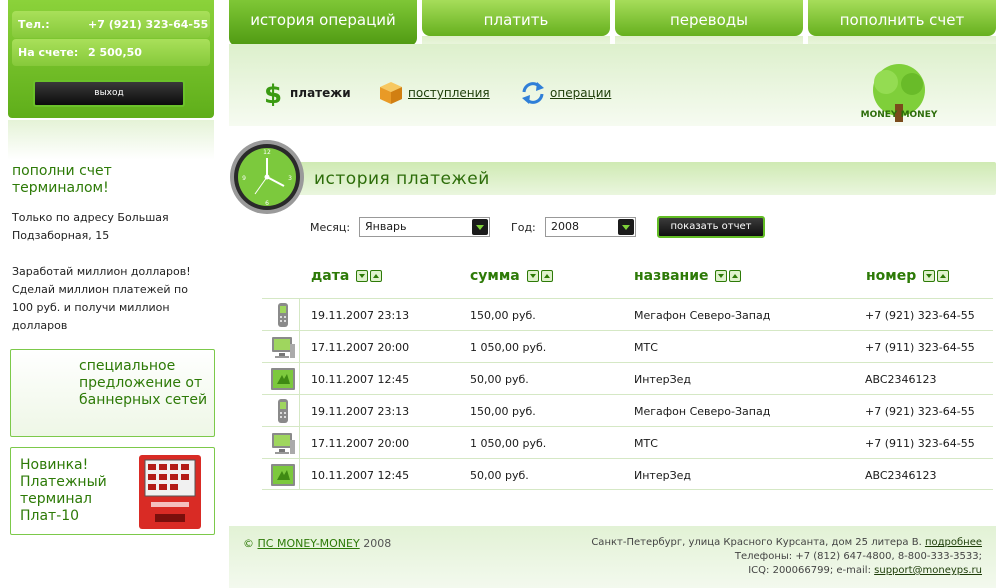 The image size is (1000, 588). What do you see at coordinates (115, 52) in the screenshot?
I see `balance-value: 2 500,50` at bounding box center [115, 52].